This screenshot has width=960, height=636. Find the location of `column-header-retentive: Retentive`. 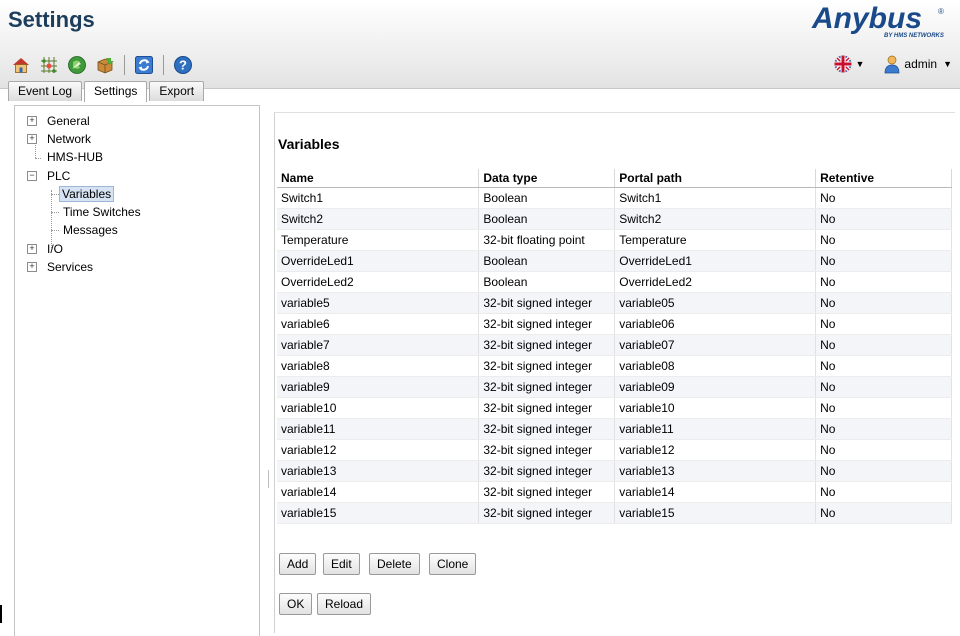

column-header-retentive: Retentive is located at coordinates (883, 178).